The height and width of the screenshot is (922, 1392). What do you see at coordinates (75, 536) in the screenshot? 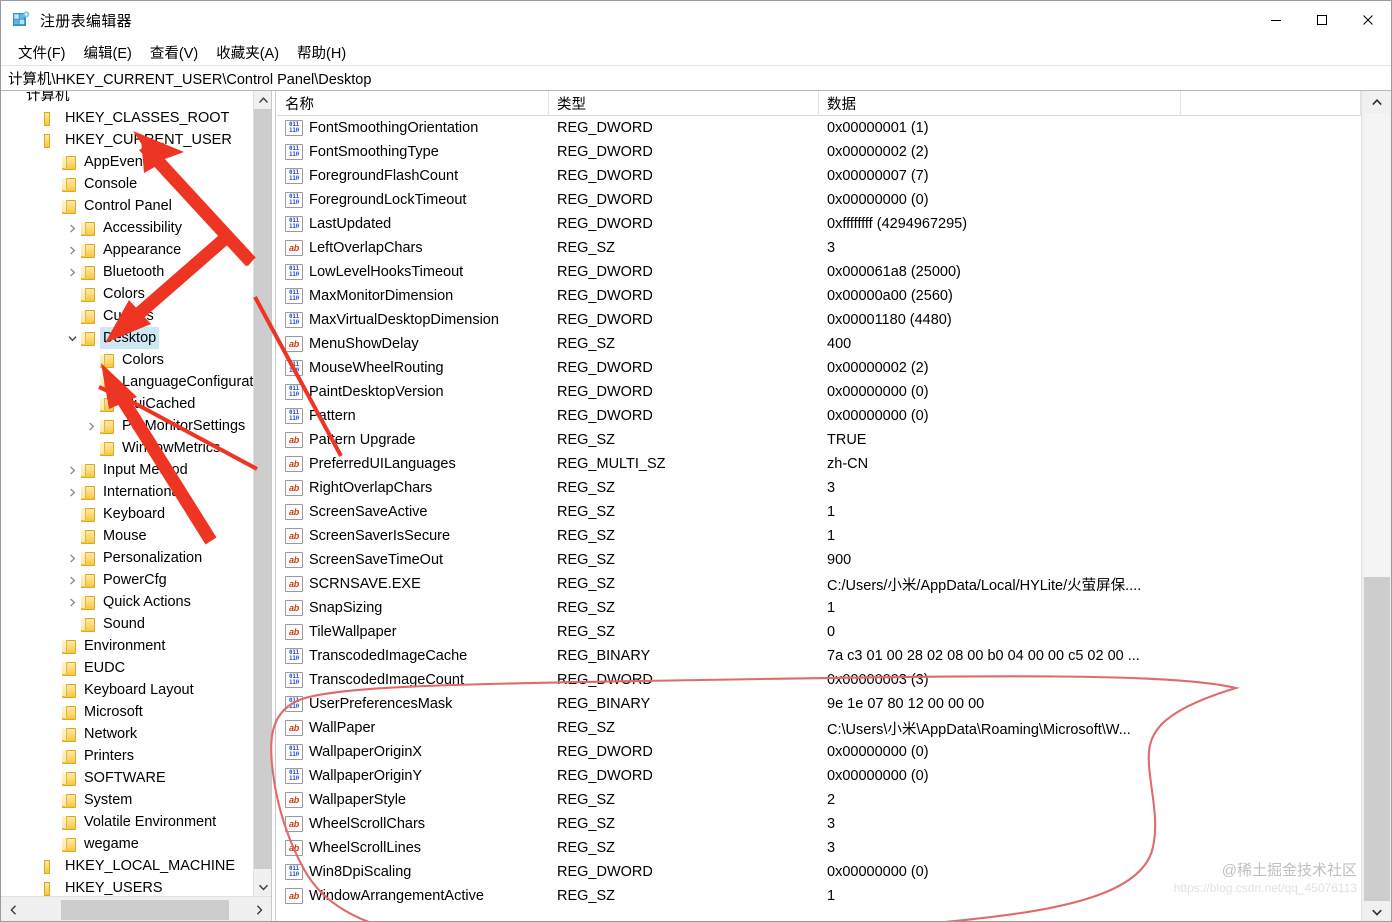
I see `tree-item-mouse: Mouse` at bounding box center [75, 536].